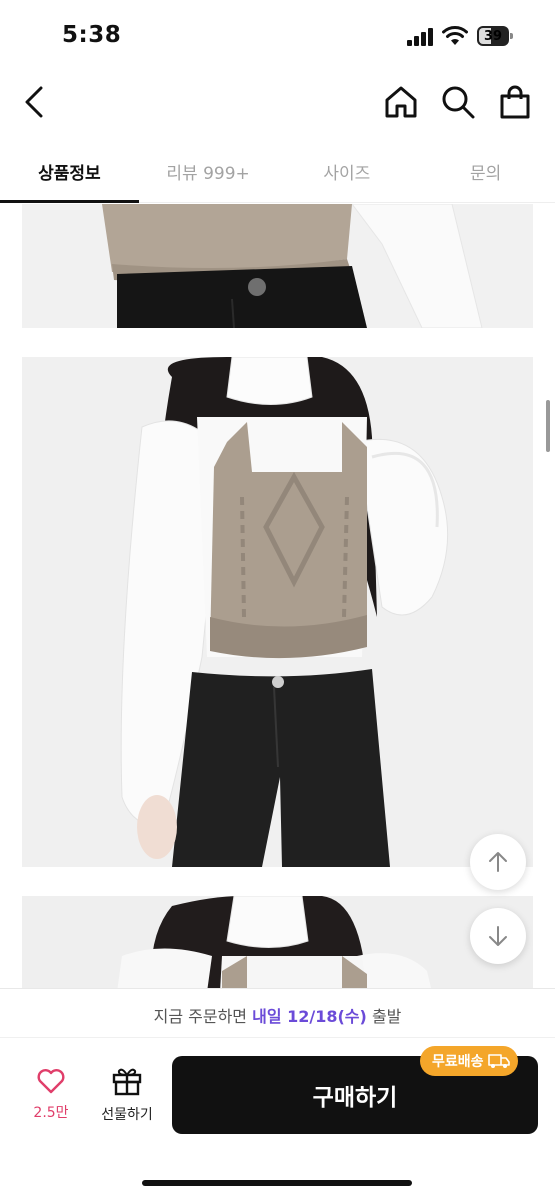  Describe the element at coordinates (386, 1016) in the screenshot. I see `shipping-suffix: 출발` at that location.